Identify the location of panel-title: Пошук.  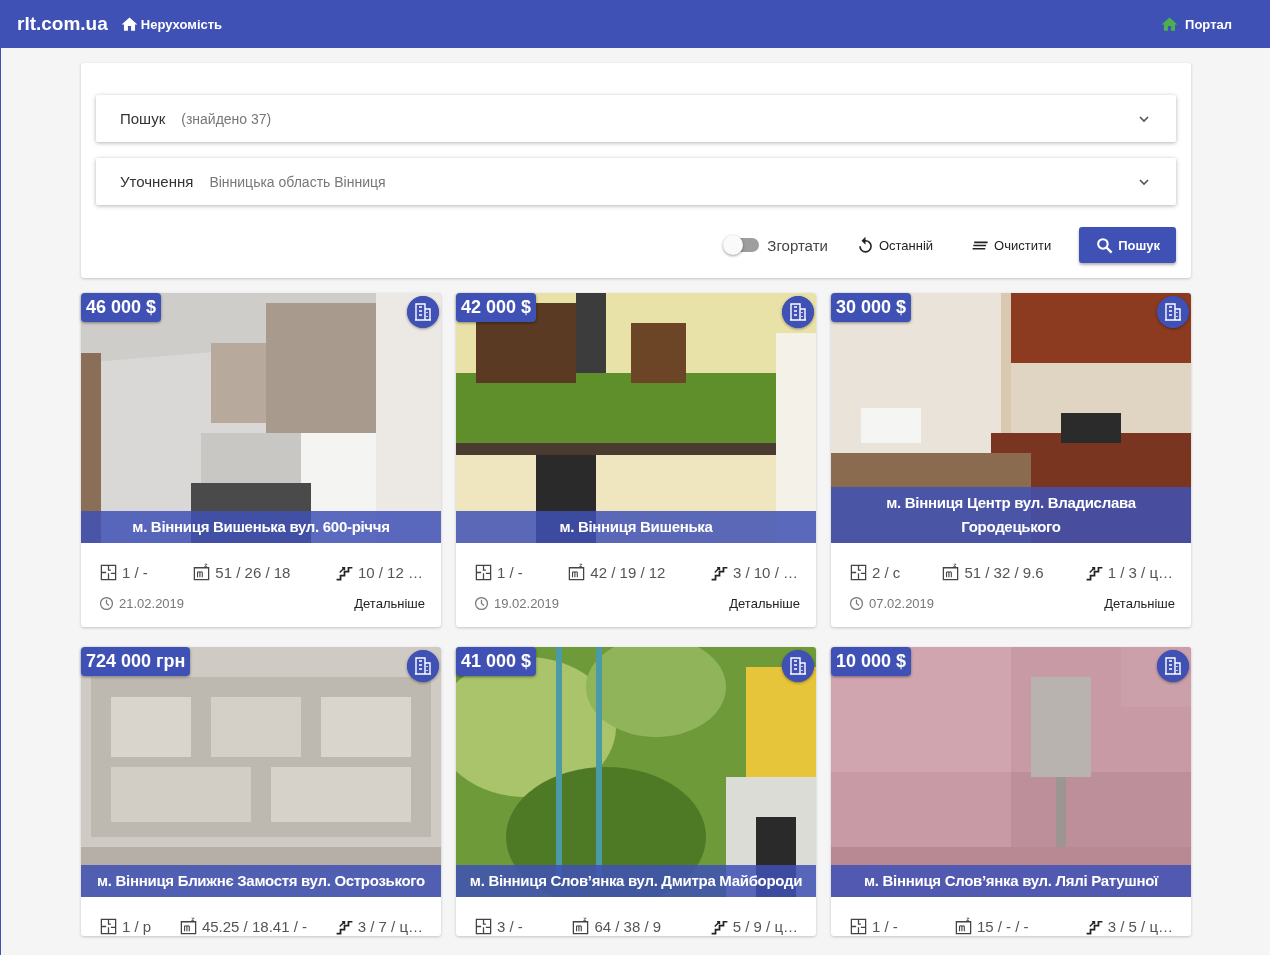
(143, 118).